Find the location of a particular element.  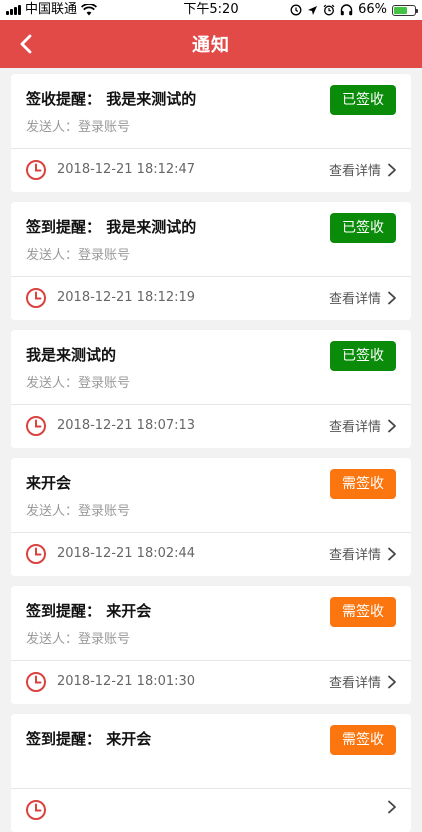

headphones-icon is located at coordinates (346, 10).